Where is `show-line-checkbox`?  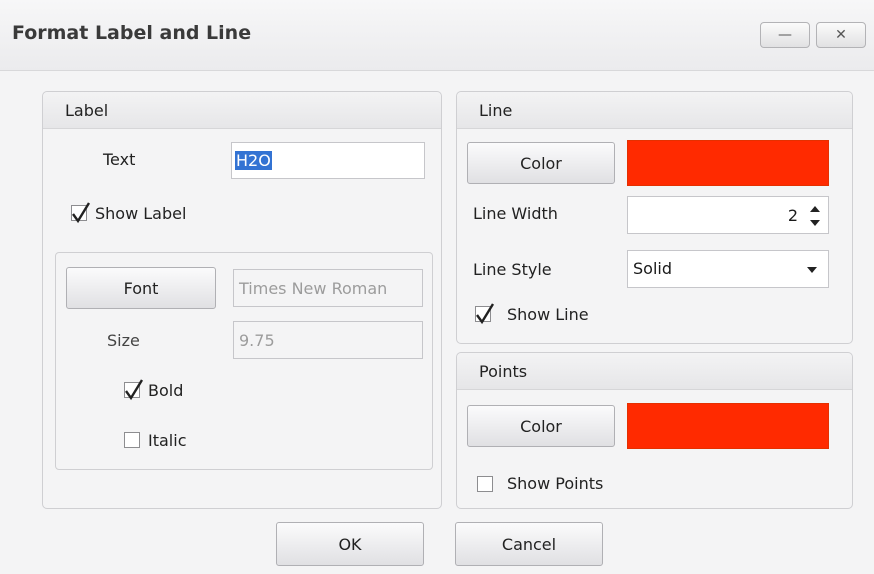
show-line-checkbox is located at coordinates (485, 314).